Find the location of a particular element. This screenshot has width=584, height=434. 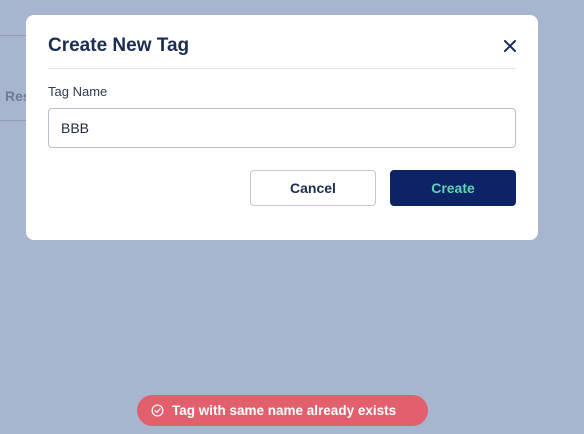

close-icon is located at coordinates (510, 46).